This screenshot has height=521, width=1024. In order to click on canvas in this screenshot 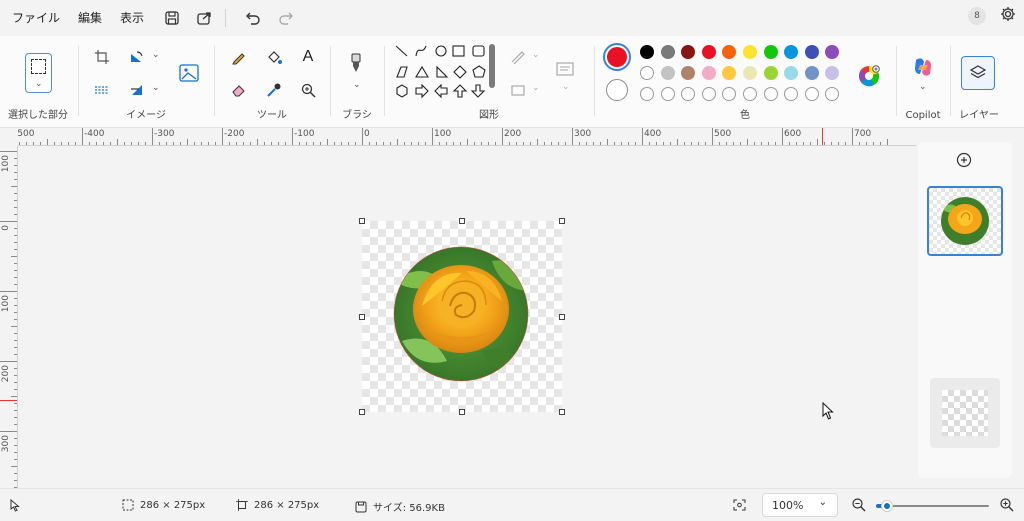, I will do `click(462, 316)`.